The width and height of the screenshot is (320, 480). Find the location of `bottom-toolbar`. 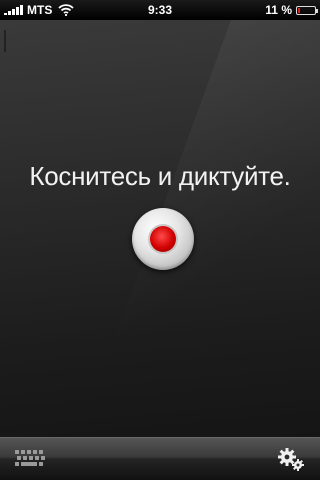

bottom-toolbar is located at coordinates (160, 458).